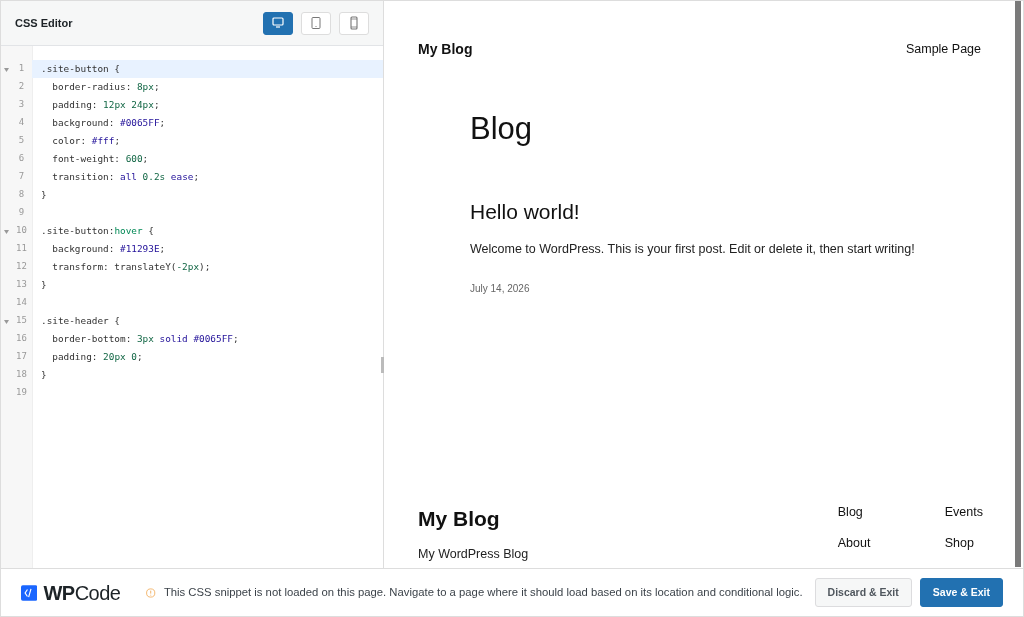  What do you see at coordinates (81, 321) in the screenshot?
I see `code-line: .site-header {` at bounding box center [81, 321].